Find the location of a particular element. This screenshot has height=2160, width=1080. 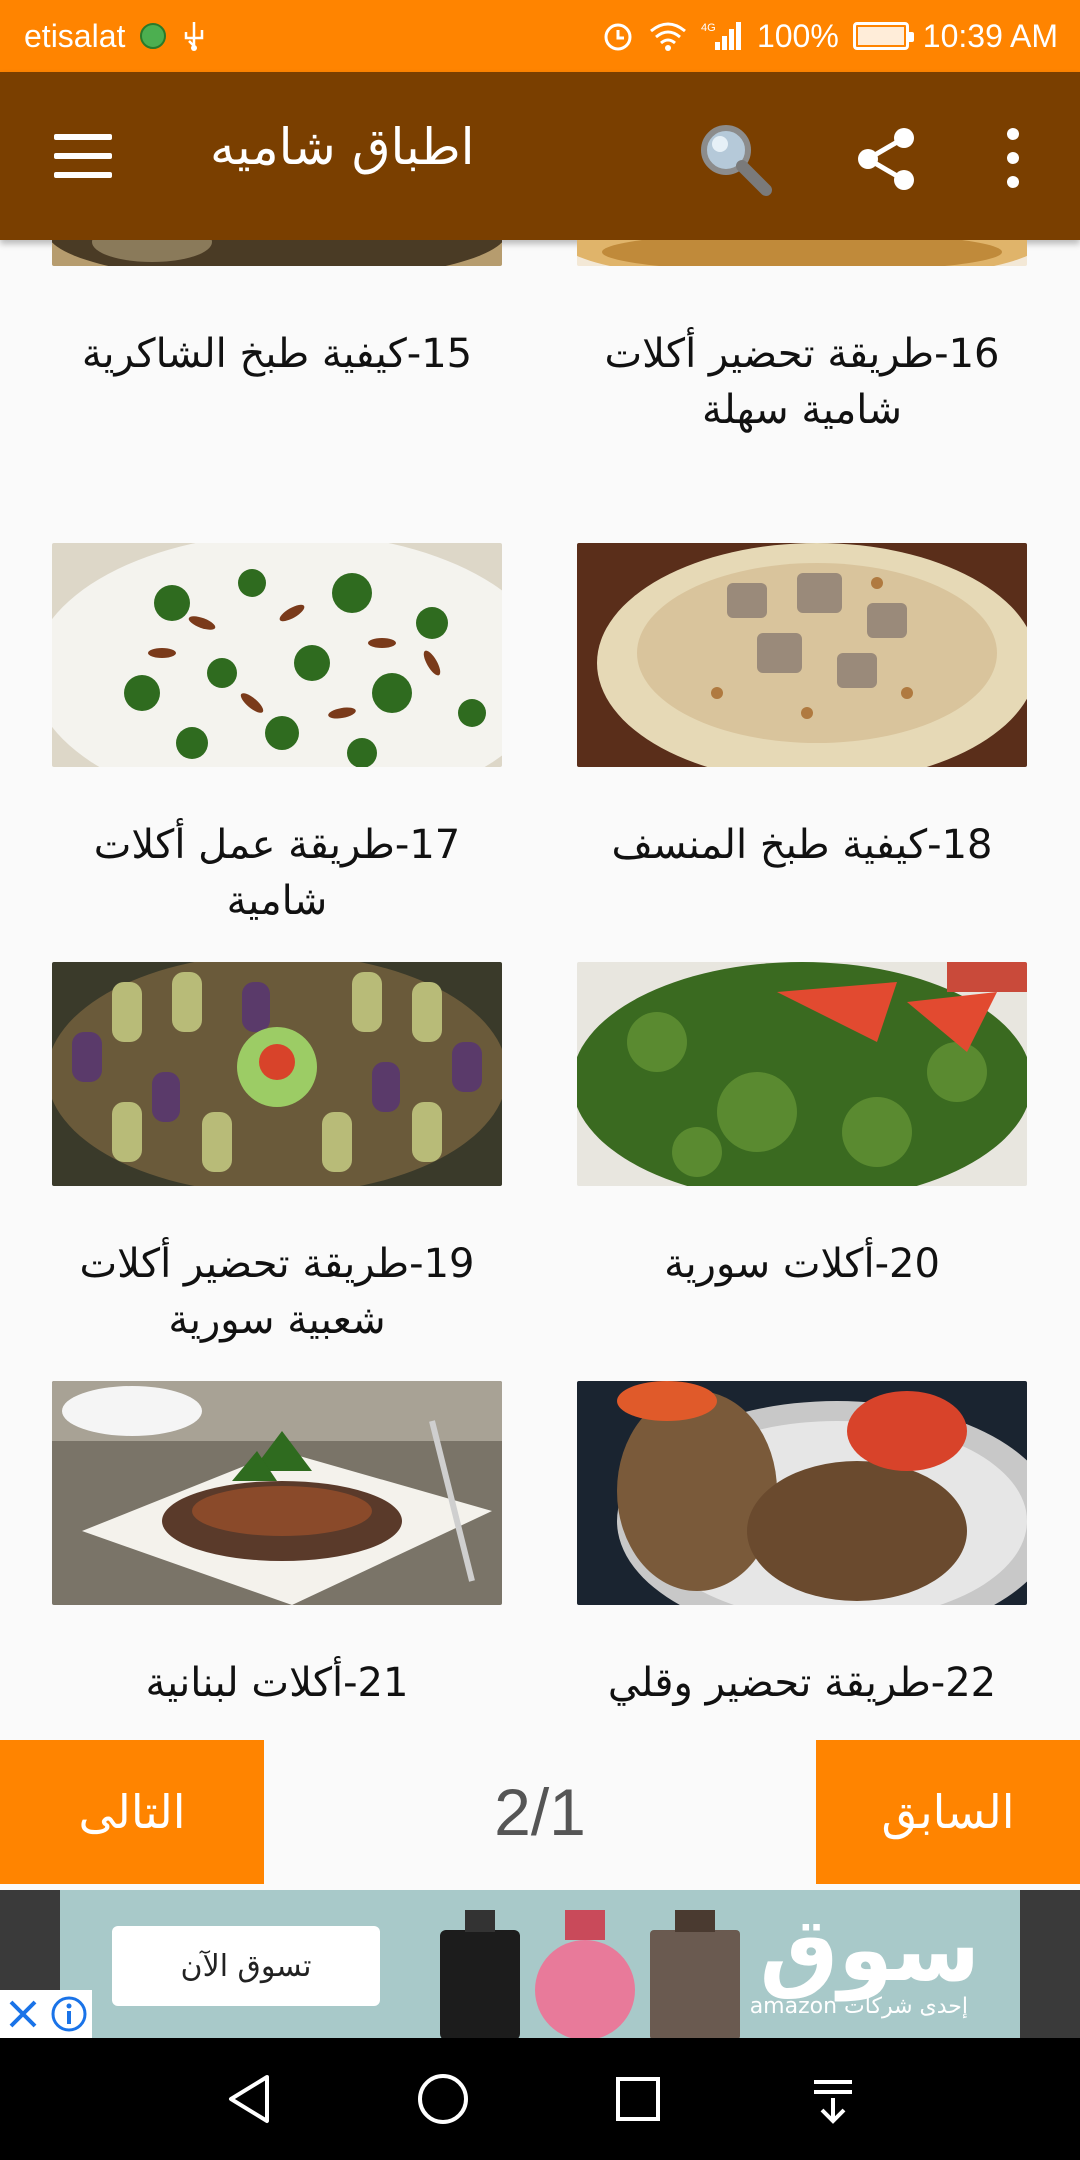

recipe-card: 20-أكلات سورية is located at coordinates (802, 1127).